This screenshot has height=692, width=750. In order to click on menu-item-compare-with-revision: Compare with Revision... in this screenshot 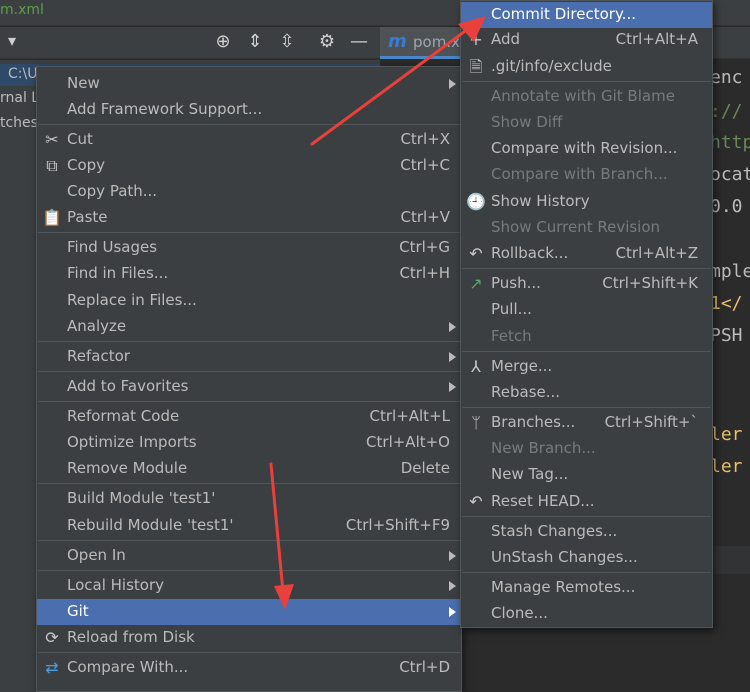, I will do `click(586, 149)`.